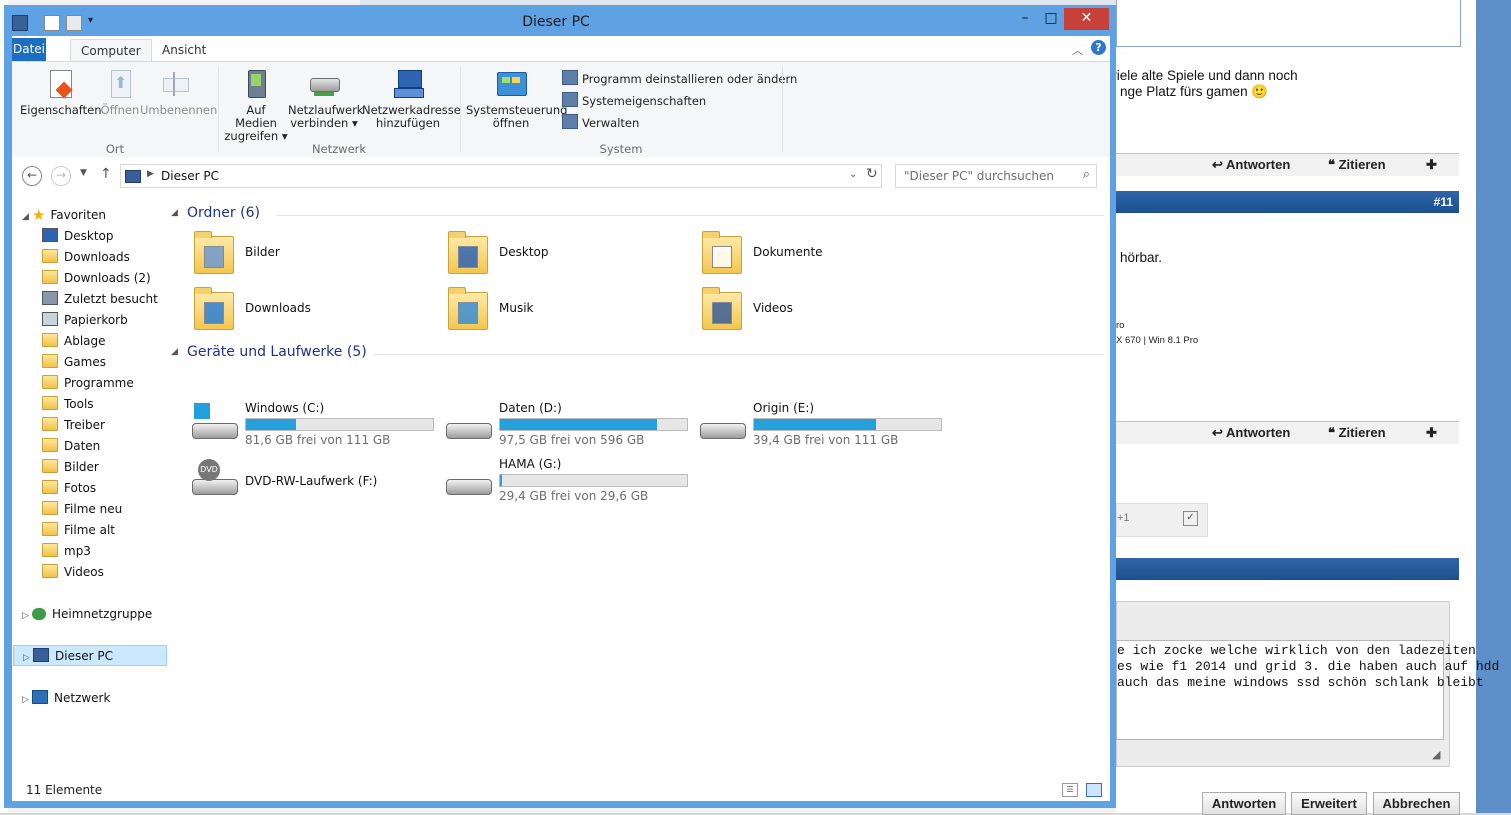  Describe the element at coordinates (66, 698) in the screenshot. I see `nav-network: ▷ Netzwerk` at that location.